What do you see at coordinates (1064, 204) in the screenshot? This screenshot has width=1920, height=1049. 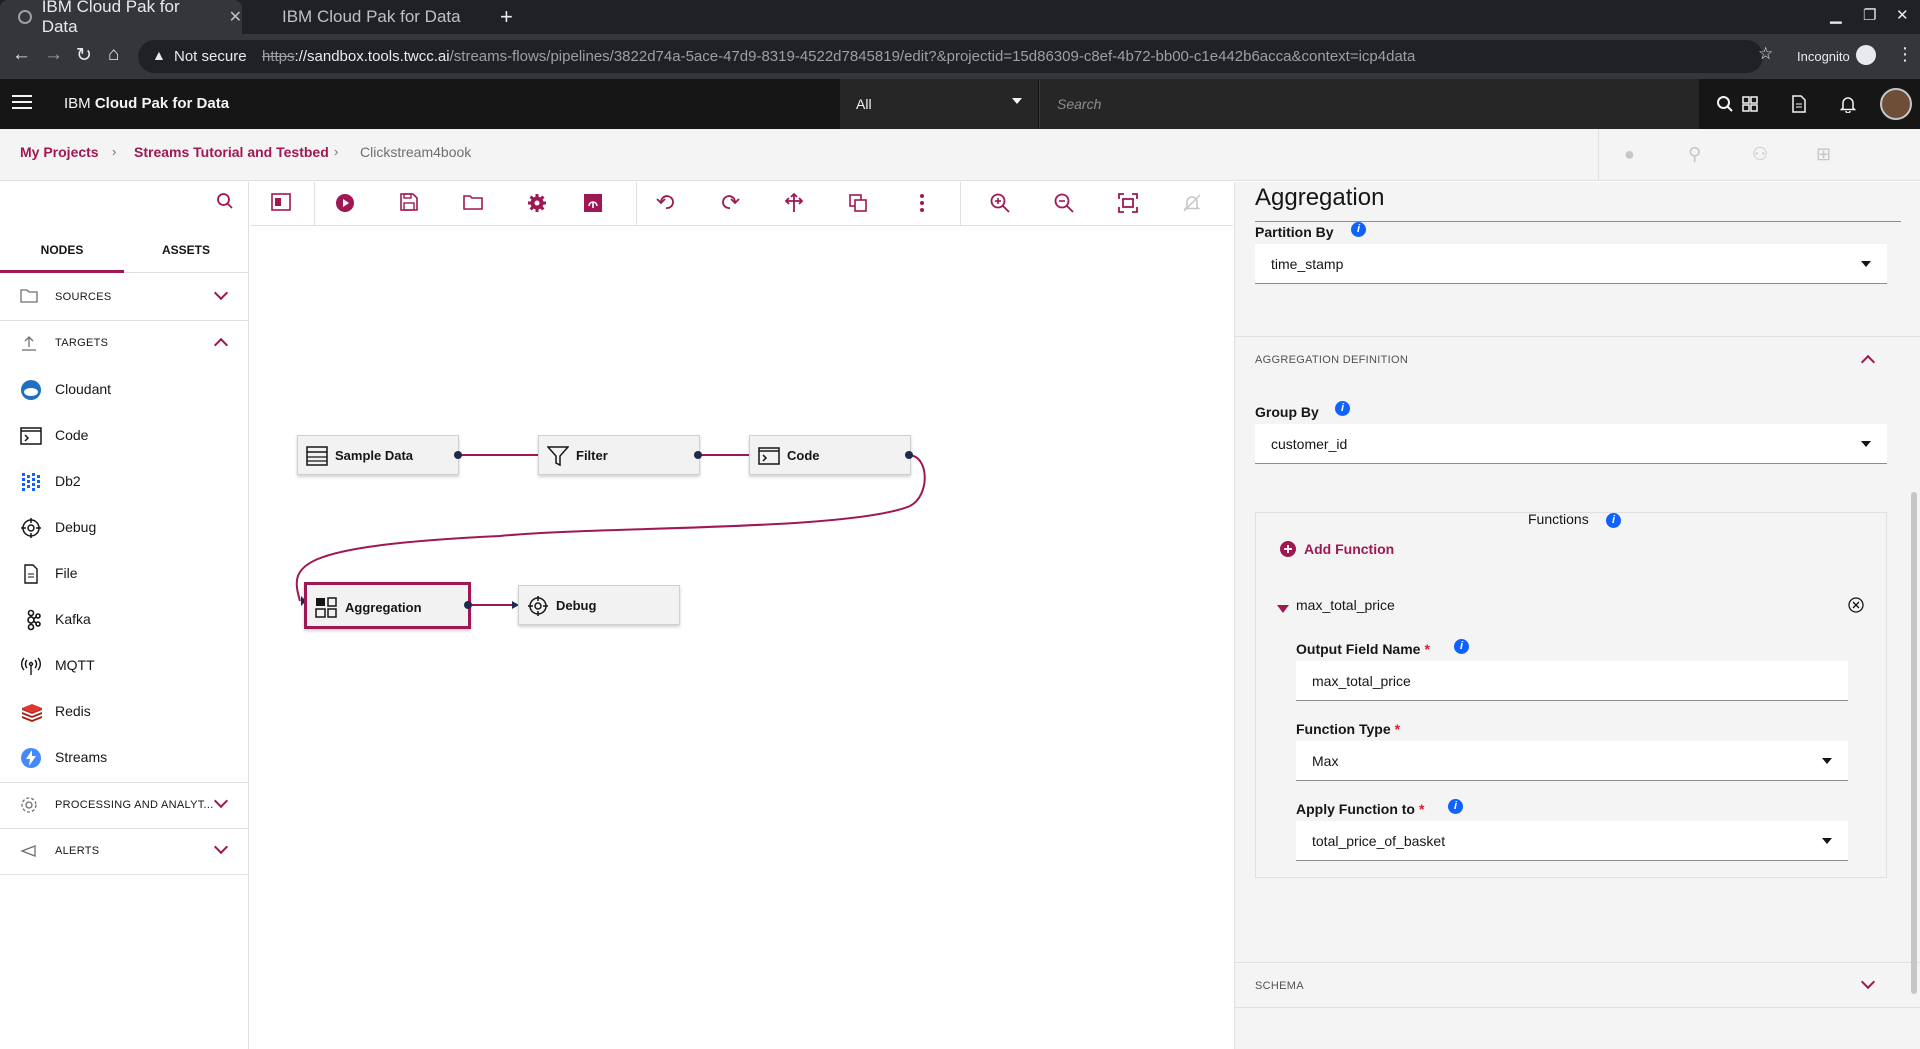 I see `zoom-out-icon` at bounding box center [1064, 204].